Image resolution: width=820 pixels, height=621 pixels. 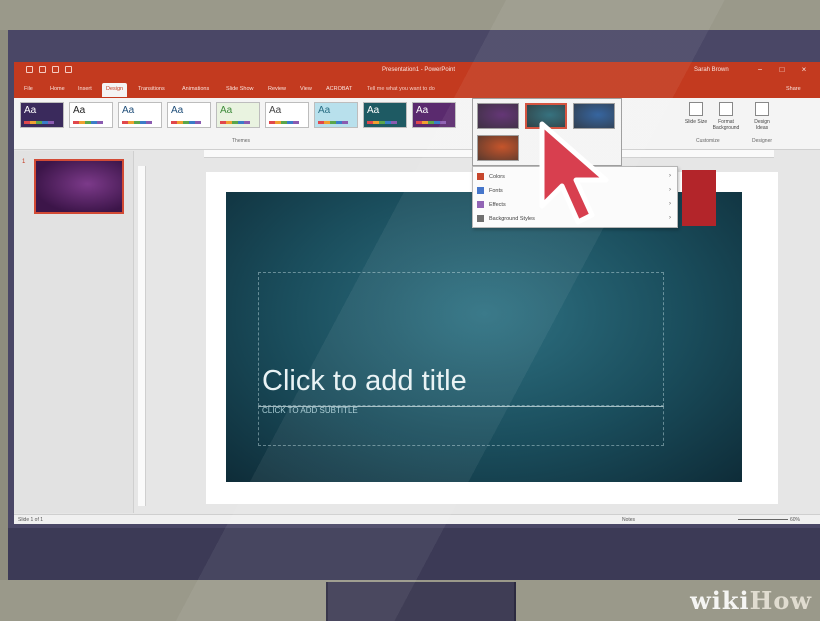 What do you see at coordinates (55, 69) in the screenshot?
I see `redo-icon` at bounding box center [55, 69].